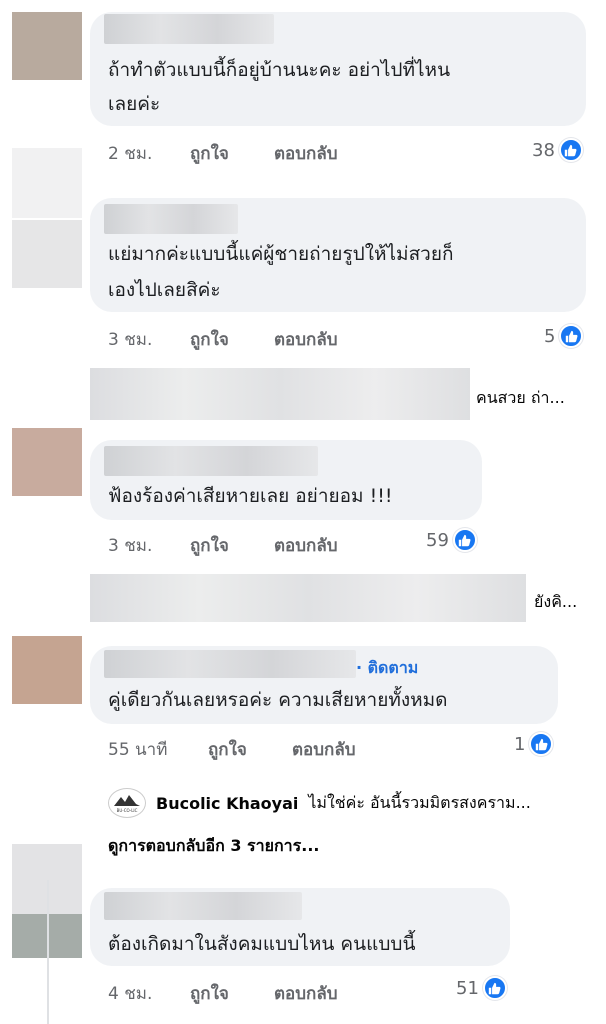 The height and width of the screenshot is (1024, 606). What do you see at coordinates (127, 803) in the screenshot?
I see `mountain-logo-icon: BU-CO-LIC` at bounding box center [127, 803].